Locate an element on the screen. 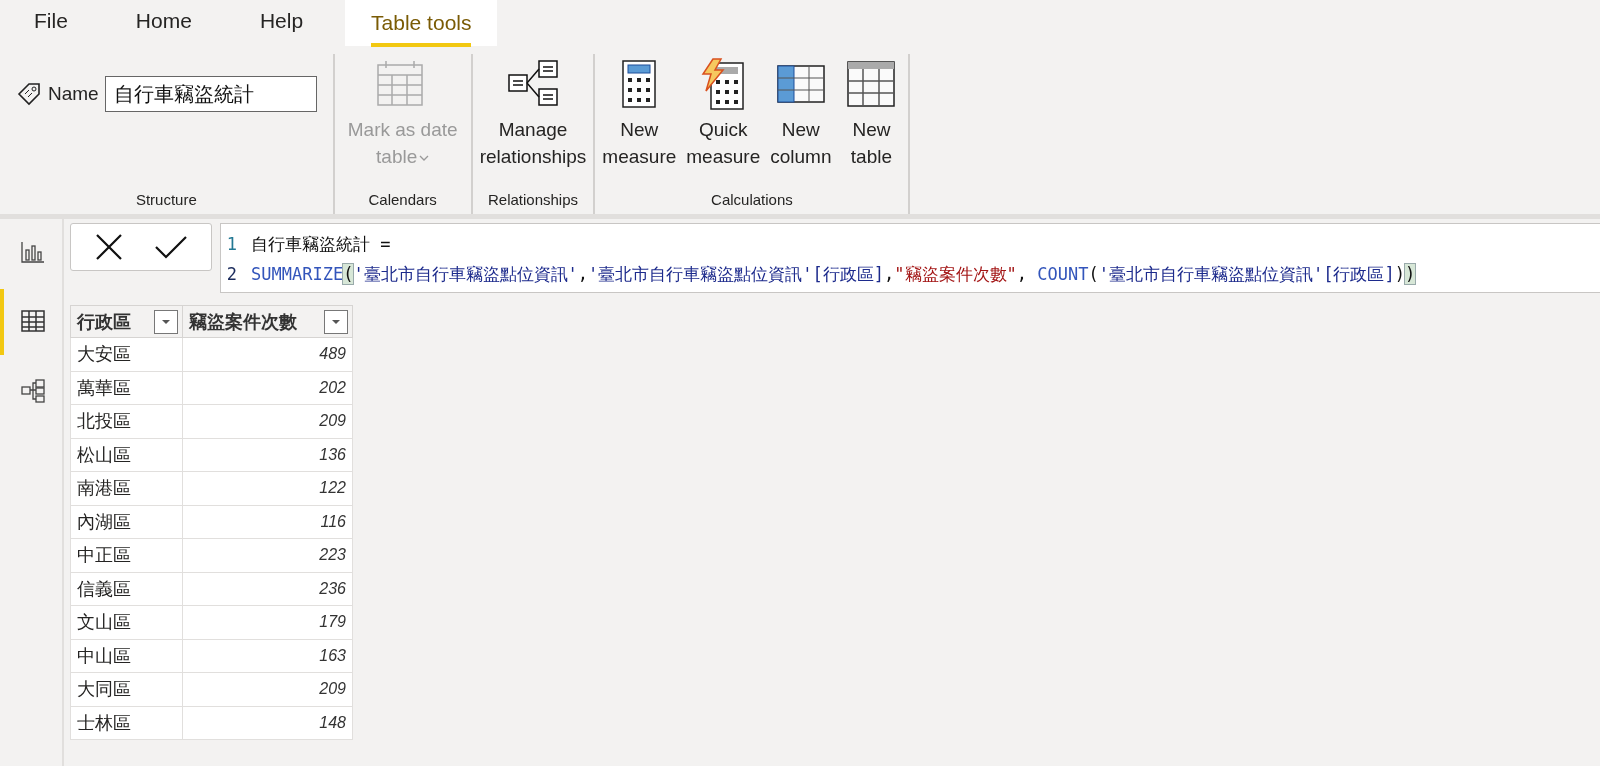 Image resolution: width=1600 pixels, height=766 pixels. group-label: Structure is located at coordinates (166, 200).